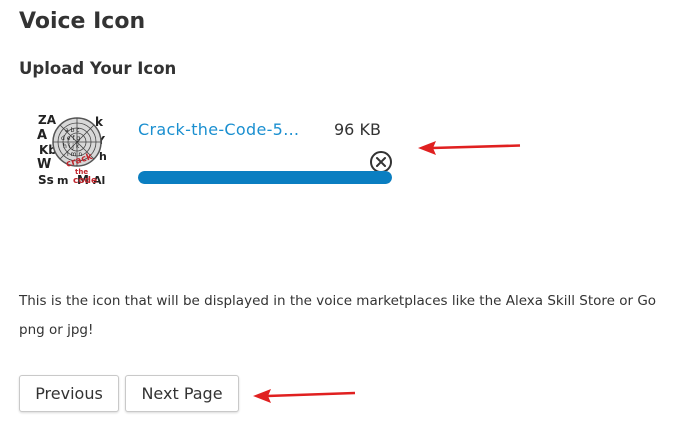  I want to click on svg-text: d e f g, so click(70, 138).